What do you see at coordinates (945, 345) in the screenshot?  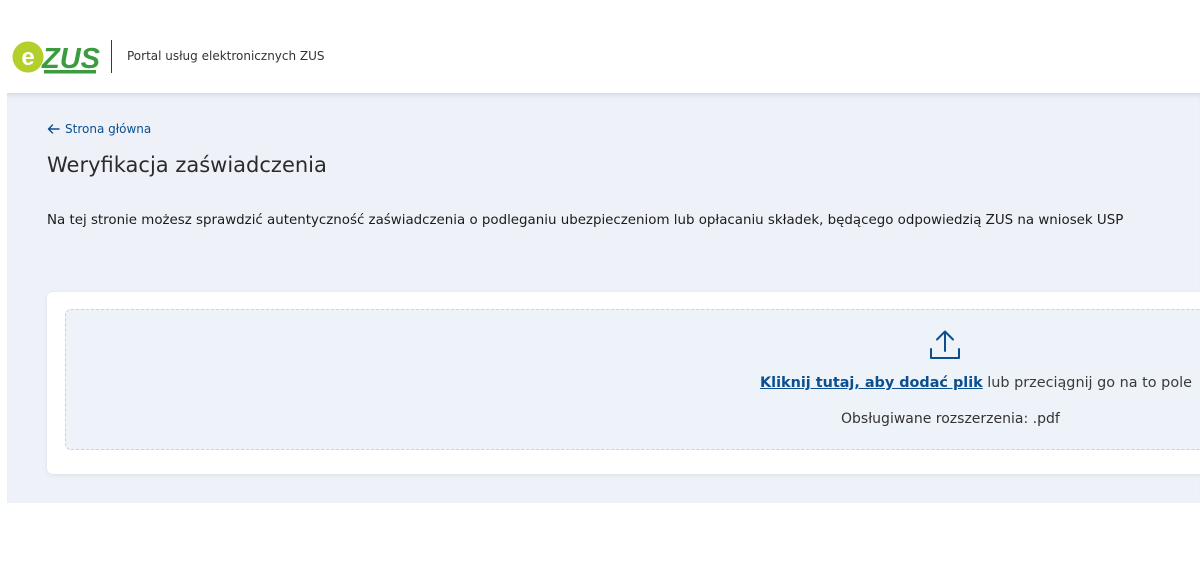 I see `upload-icon` at bounding box center [945, 345].